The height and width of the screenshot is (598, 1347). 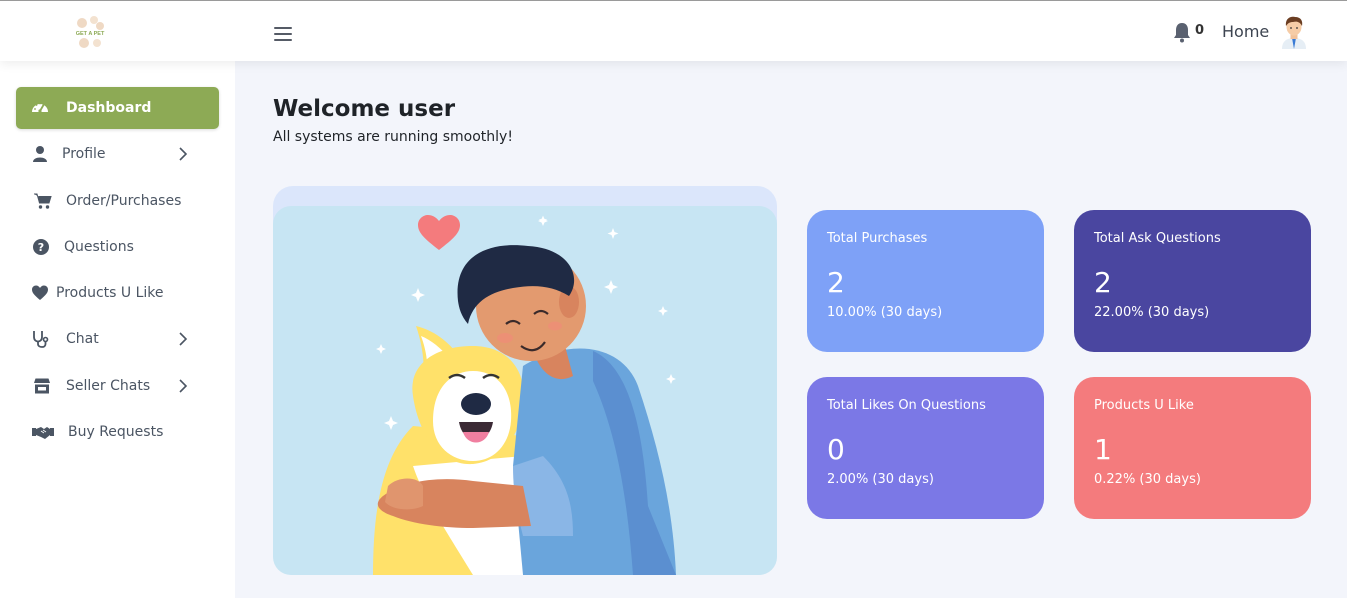 I want to click on stat-change: 2.00% (30 days), so click(x=880, y=479).